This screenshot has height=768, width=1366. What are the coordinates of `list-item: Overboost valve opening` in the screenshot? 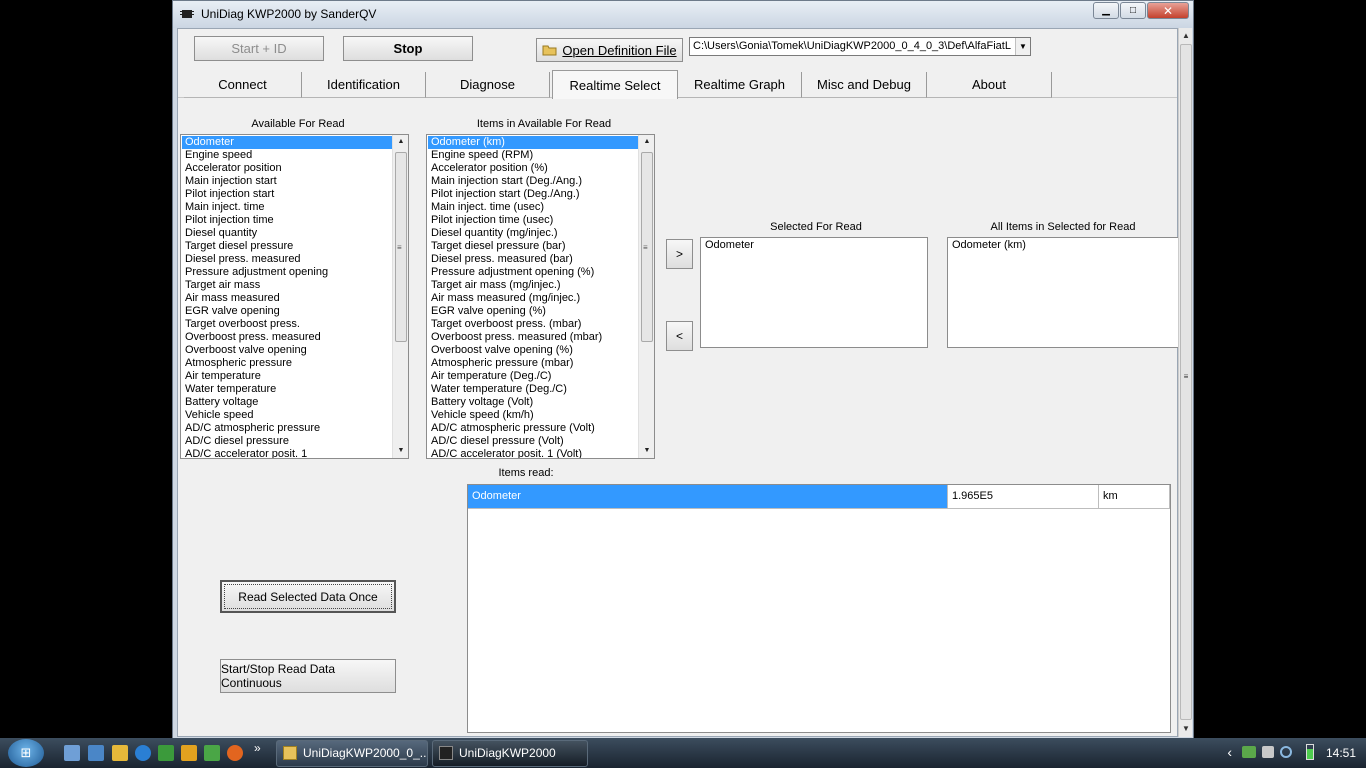 It's located at (287, 350).